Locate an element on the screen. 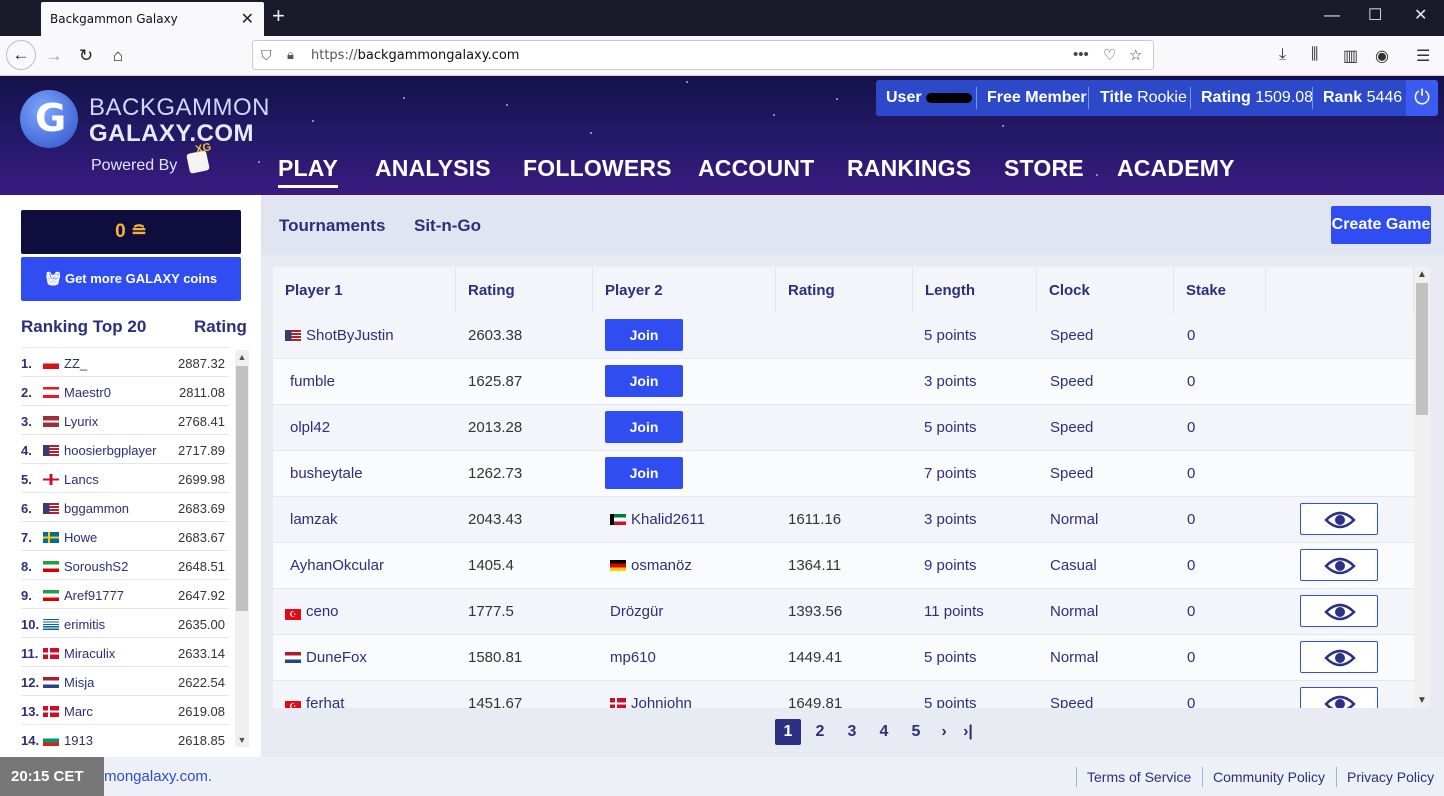  nav-play: PLAY is located at coordinates (308, 171).